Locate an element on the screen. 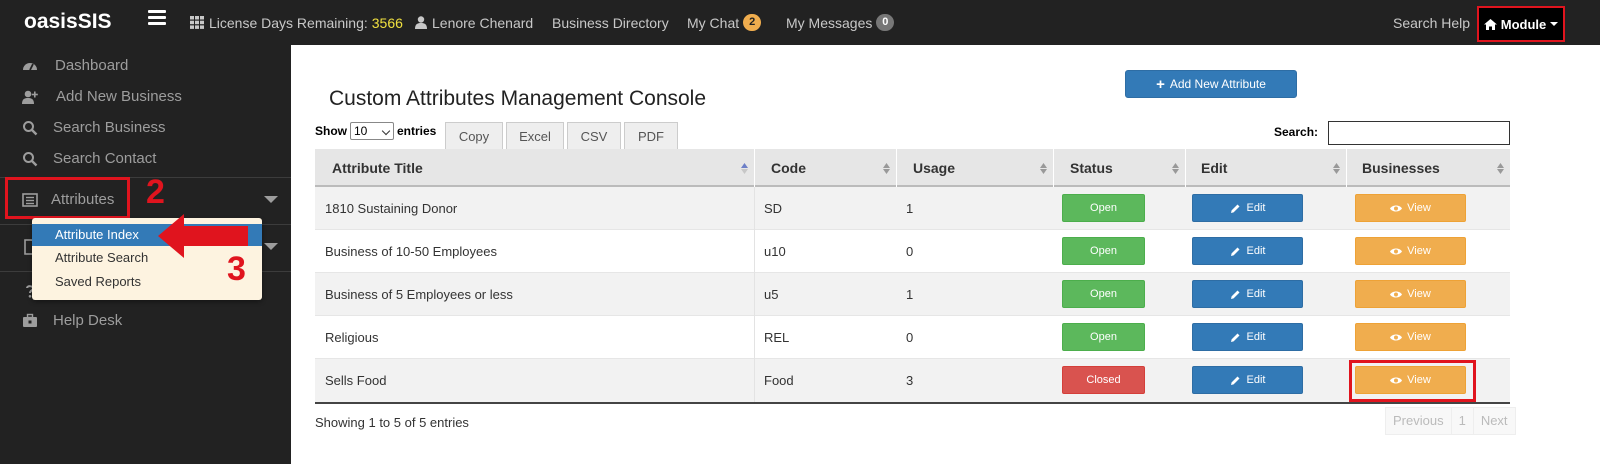 The image size is (1600, 464). hamburger-menu-icon is located at coordinates (157, 18).